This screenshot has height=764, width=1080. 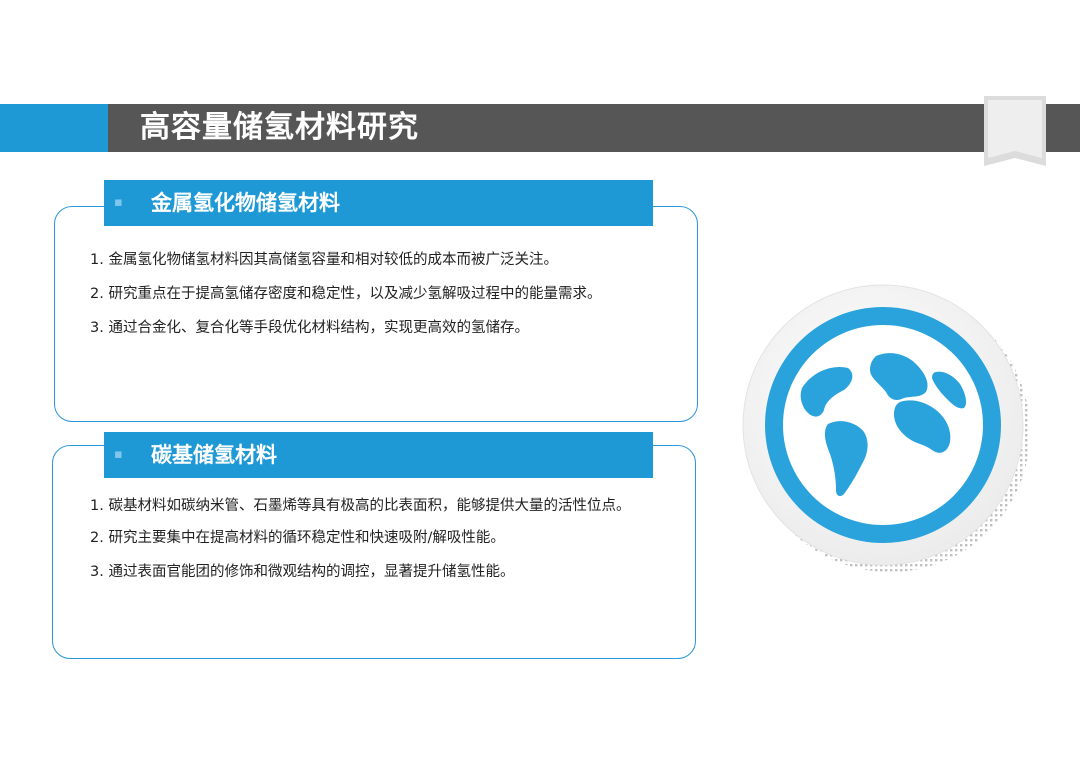 I want to click on list-item: 2. 研究主要集中在提高材料的循环稳定性和快速吸附/解吸性能。, so click(x=297, y=538).